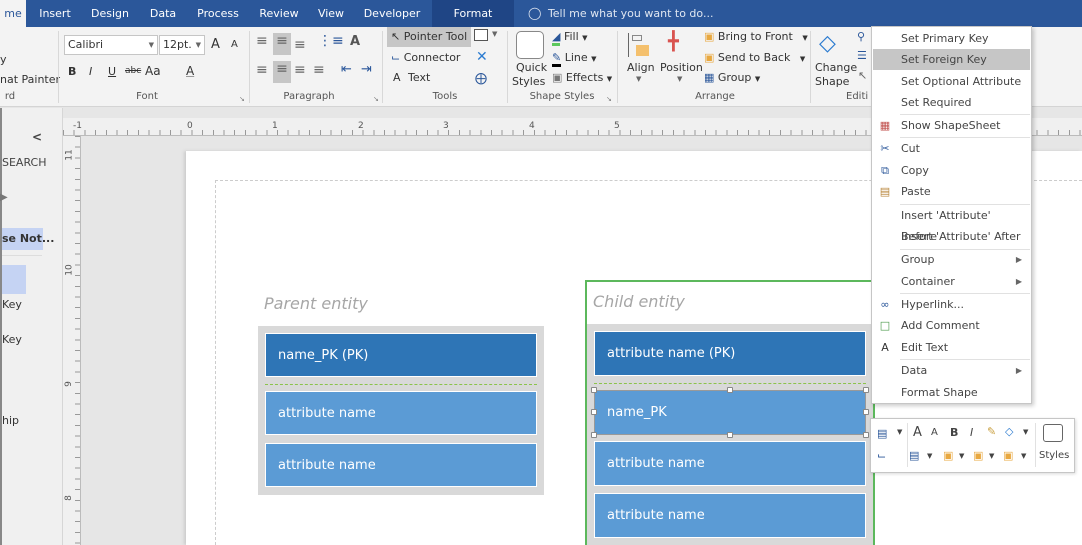 This screenshot has height=545, width=1082. Describe the element at coordinates (133, 71) in the screenshot. I see `strikethrough-button: abc` at that location.